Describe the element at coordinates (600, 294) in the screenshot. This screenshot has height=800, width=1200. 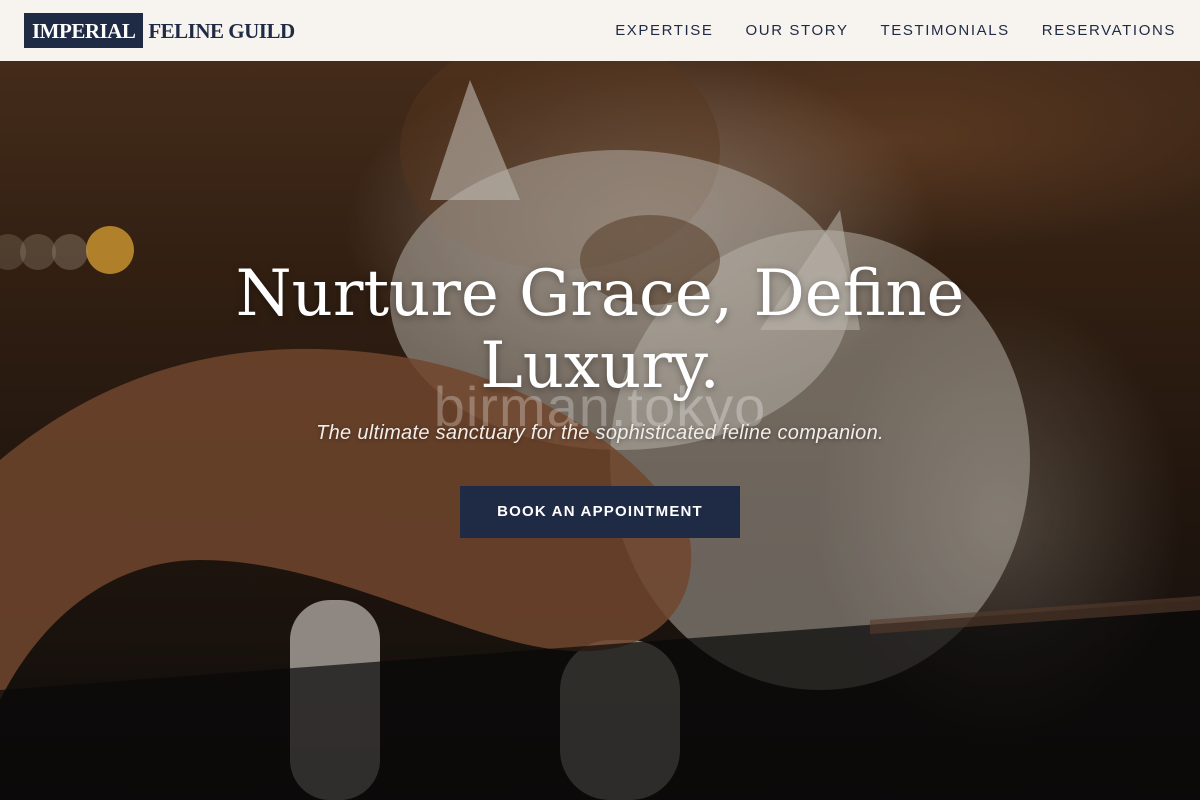
I see `hero-title-line-1: Nurture Grace, Define` at that location.